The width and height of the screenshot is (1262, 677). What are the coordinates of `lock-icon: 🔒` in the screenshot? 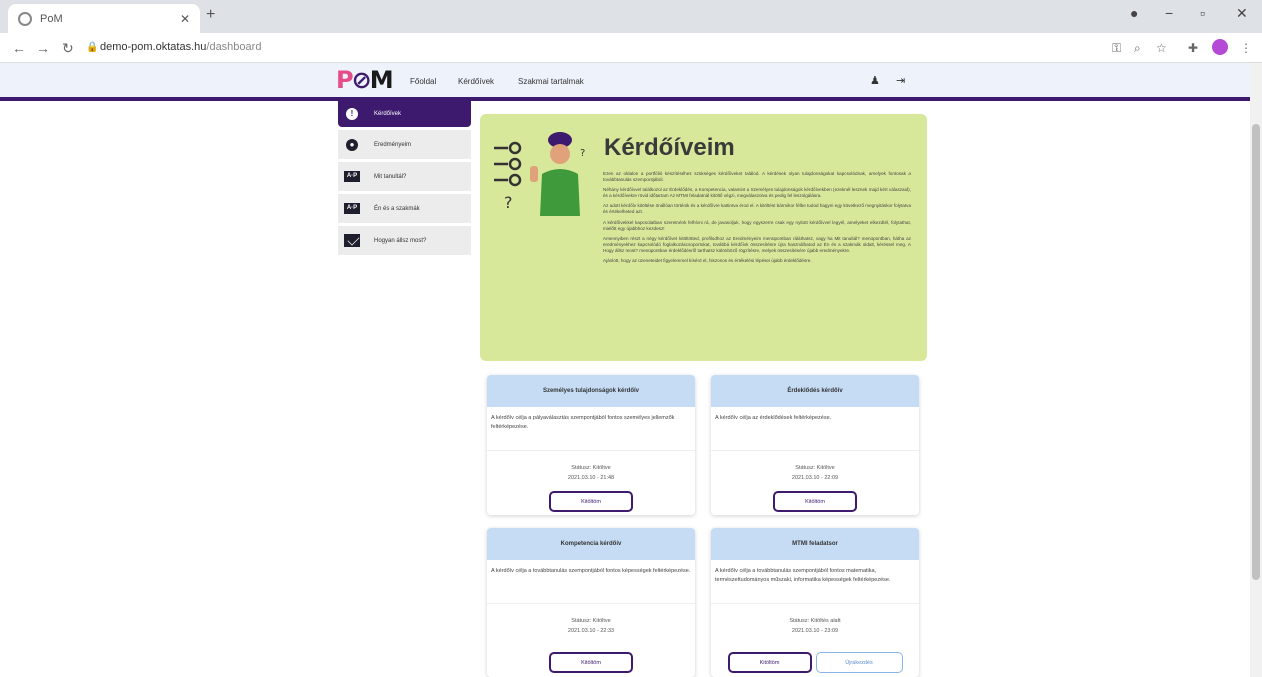 It's located at (92, 47).